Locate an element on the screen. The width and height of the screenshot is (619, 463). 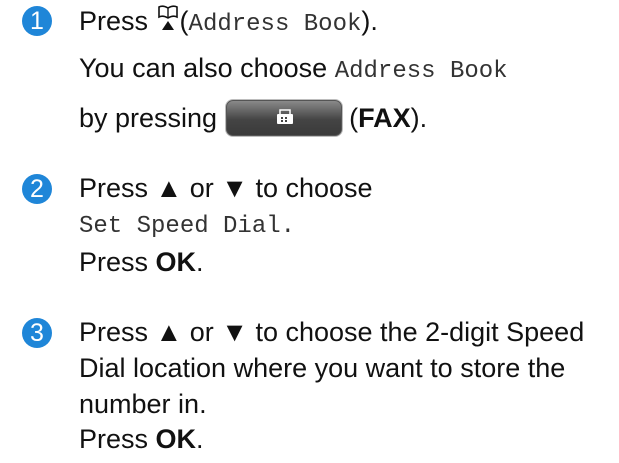
paren-close: ). is located at coordinates (369, 21).